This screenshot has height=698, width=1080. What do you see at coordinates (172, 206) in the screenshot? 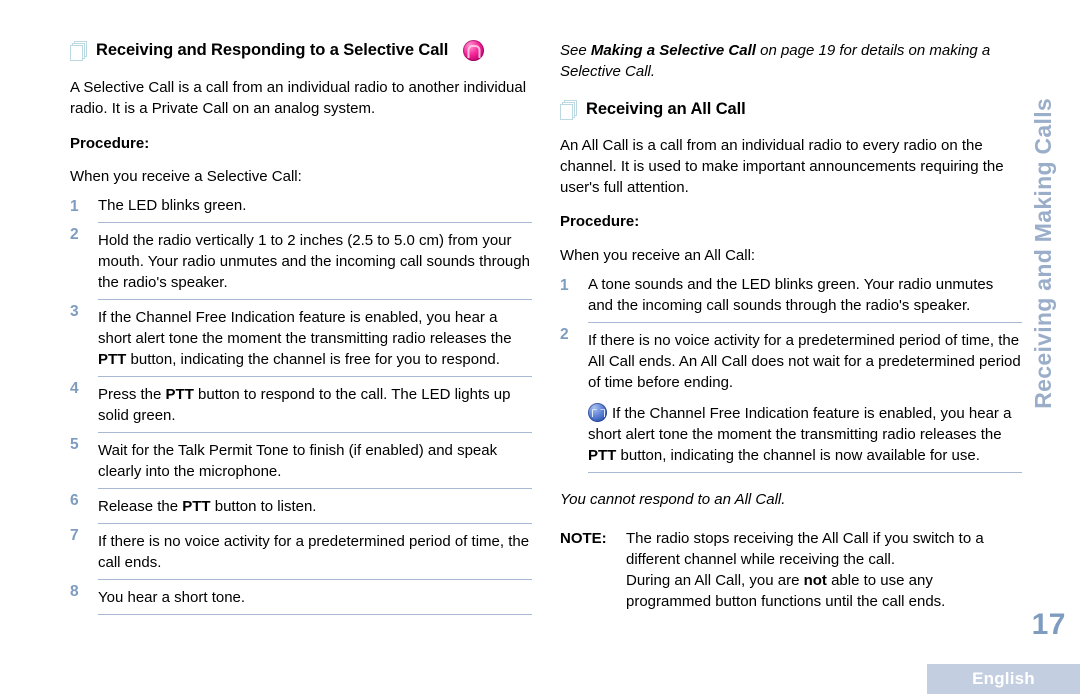
I see `step-paragraph: The LED blinks green.` at bounding box center [172, 206].